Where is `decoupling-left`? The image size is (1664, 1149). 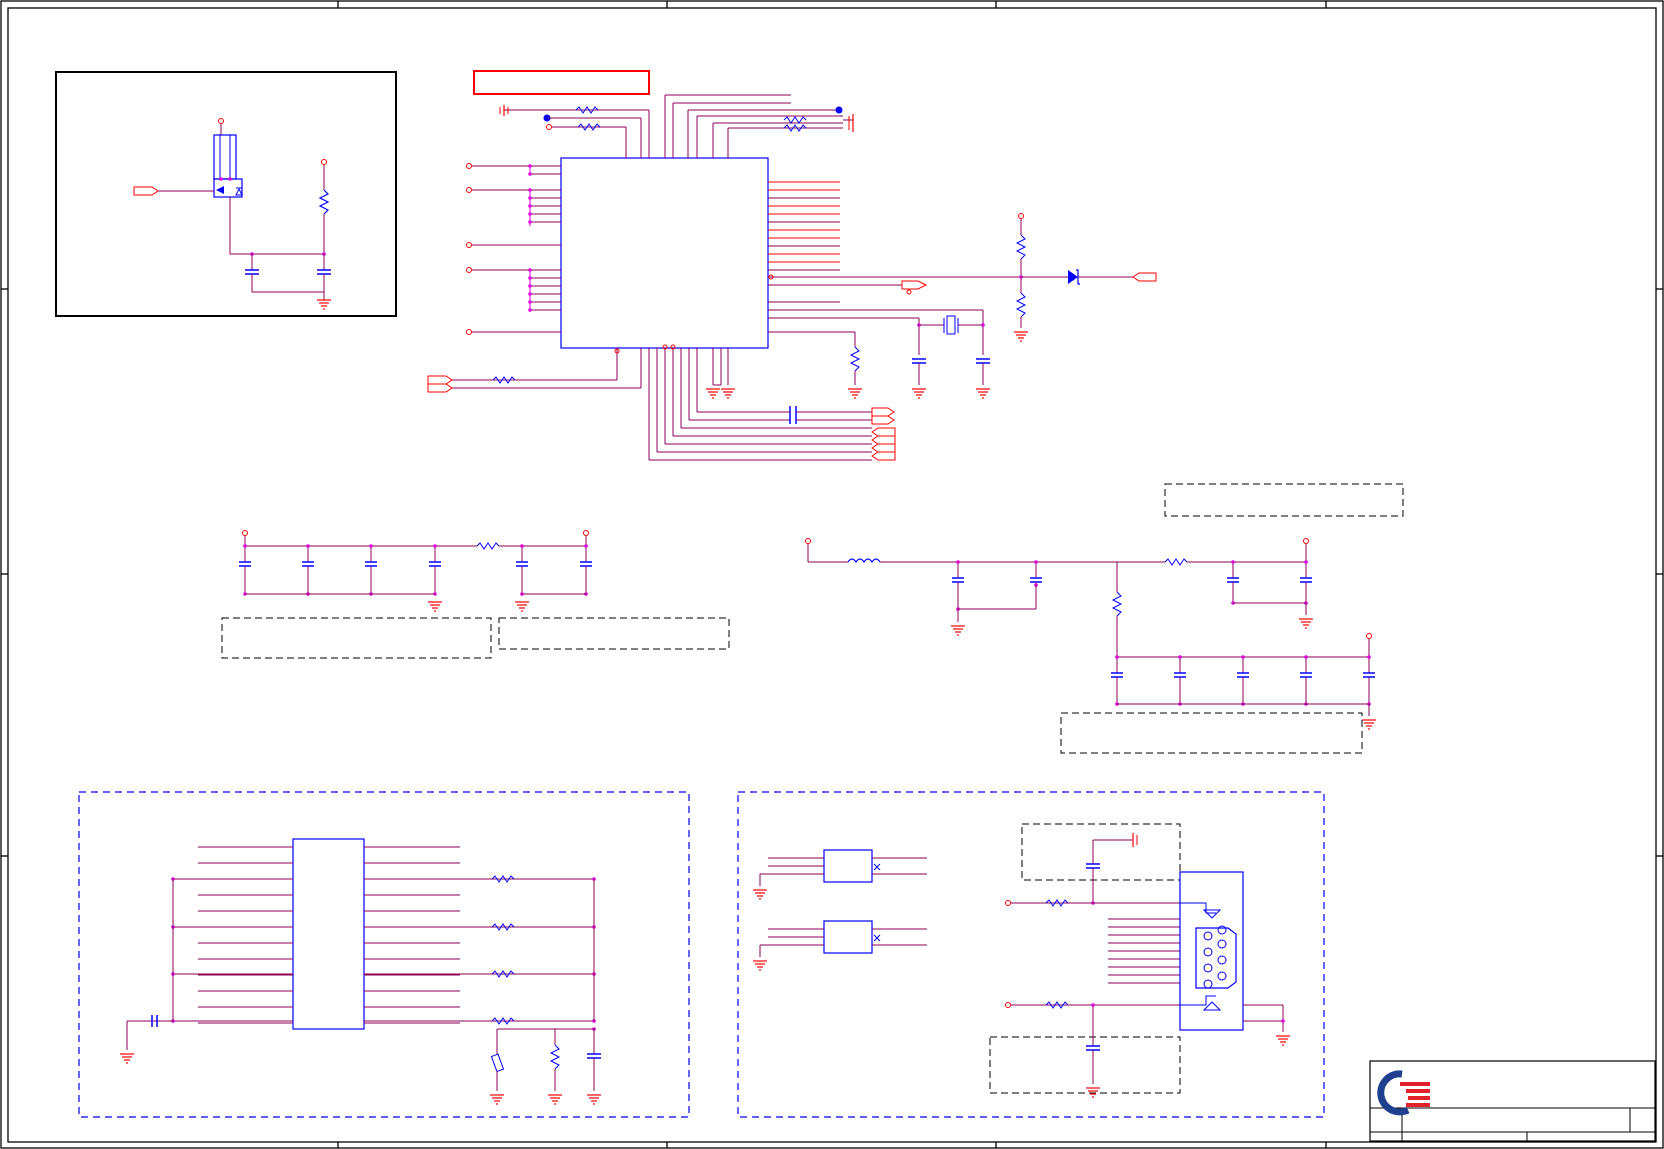
decoupling-left is located at coordinates (475, 594).